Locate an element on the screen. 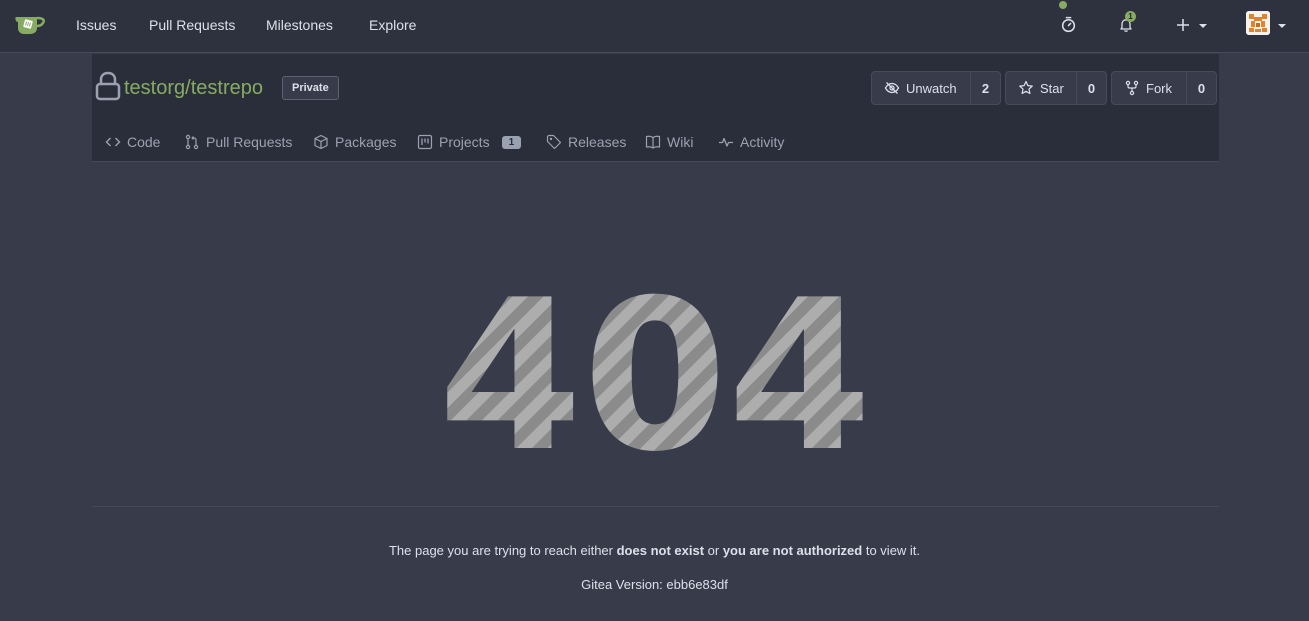 This screenshot has width=1309, height=621. error-message-part3: to view it. is located at coordinates (891, 550).